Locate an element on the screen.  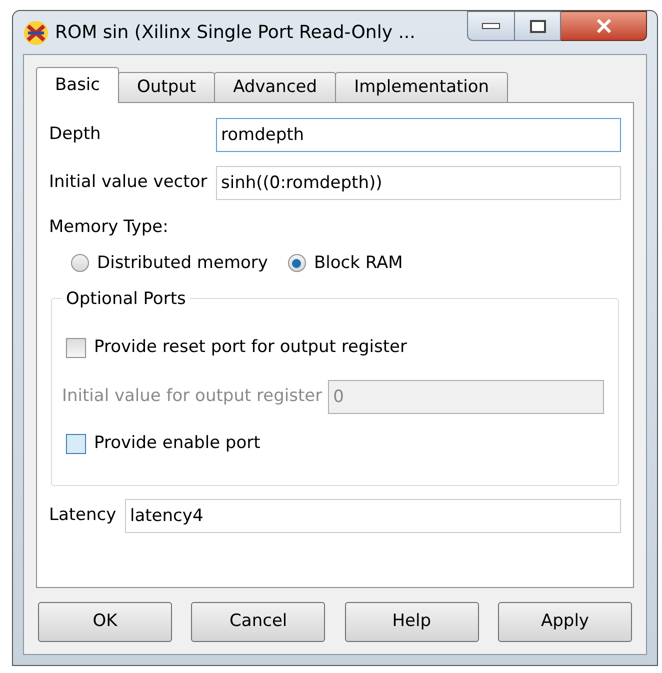
app-logo-icon is located at coordinates (36, 33).